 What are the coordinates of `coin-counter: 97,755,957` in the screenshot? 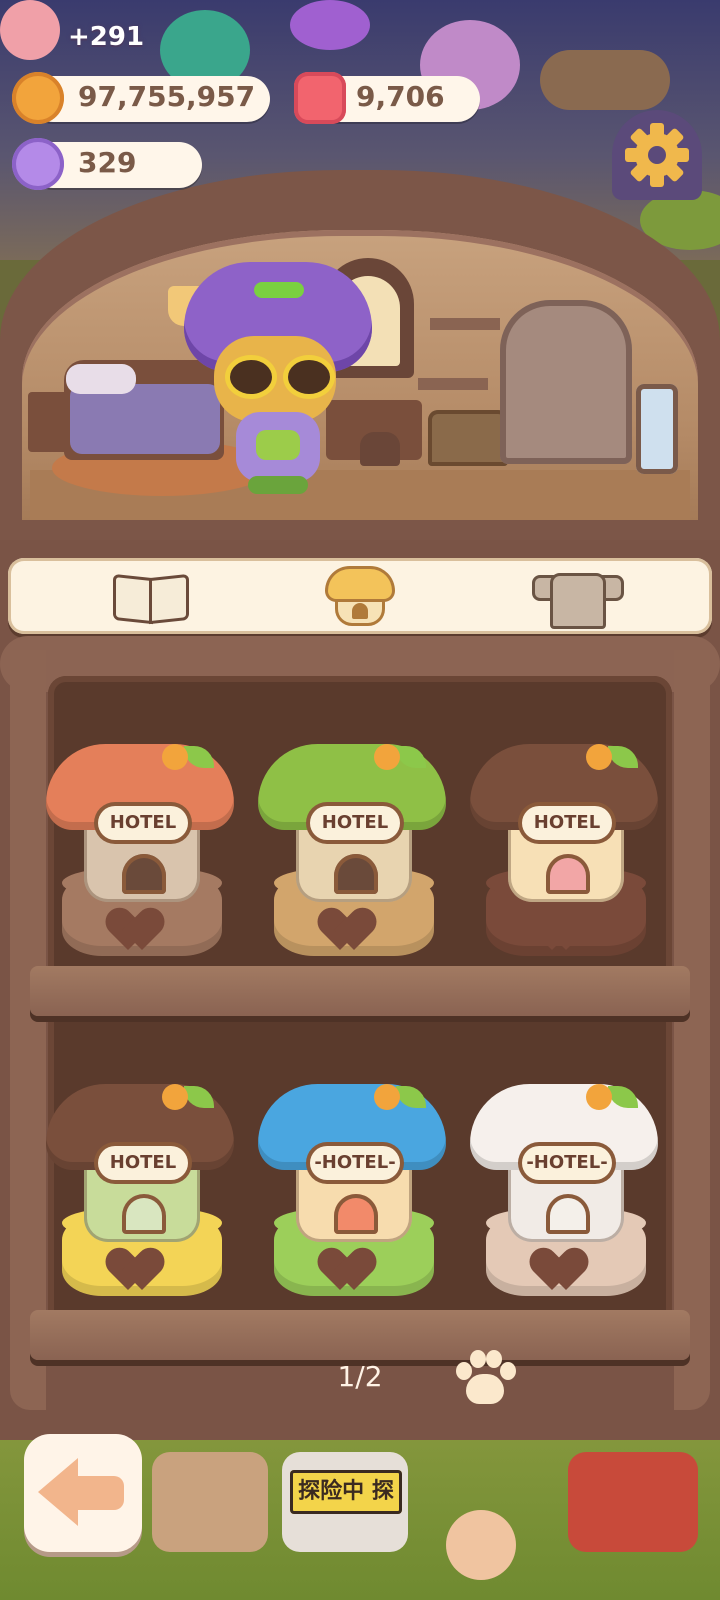 It's located at (150, 99).